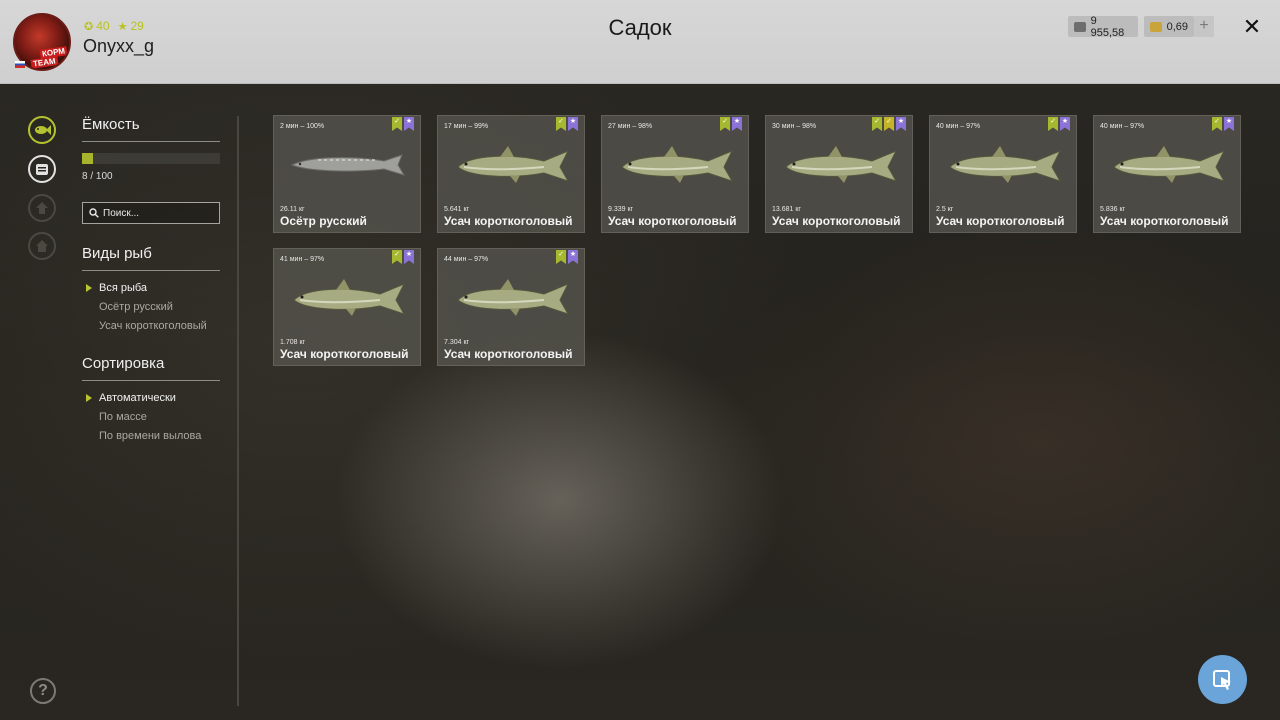 Image resolution: width=1280 pixels, height=720 pixels. I want to click on home-tab-icon, so click(42, 246).